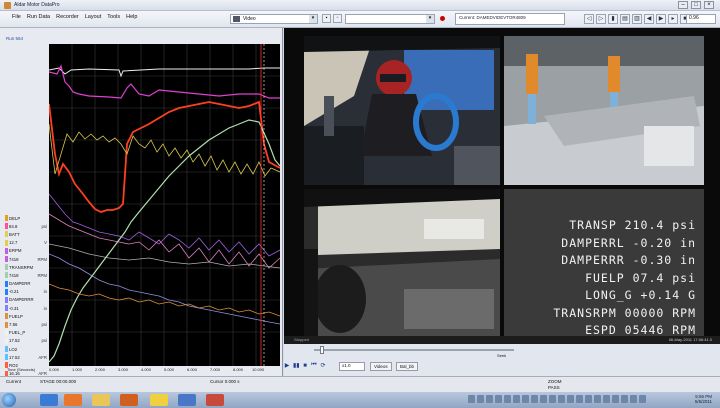  What do you see at coordinates (15, 218) in the screenshot?
I see `channel-name: DELP` at bounding box center [15, 218].